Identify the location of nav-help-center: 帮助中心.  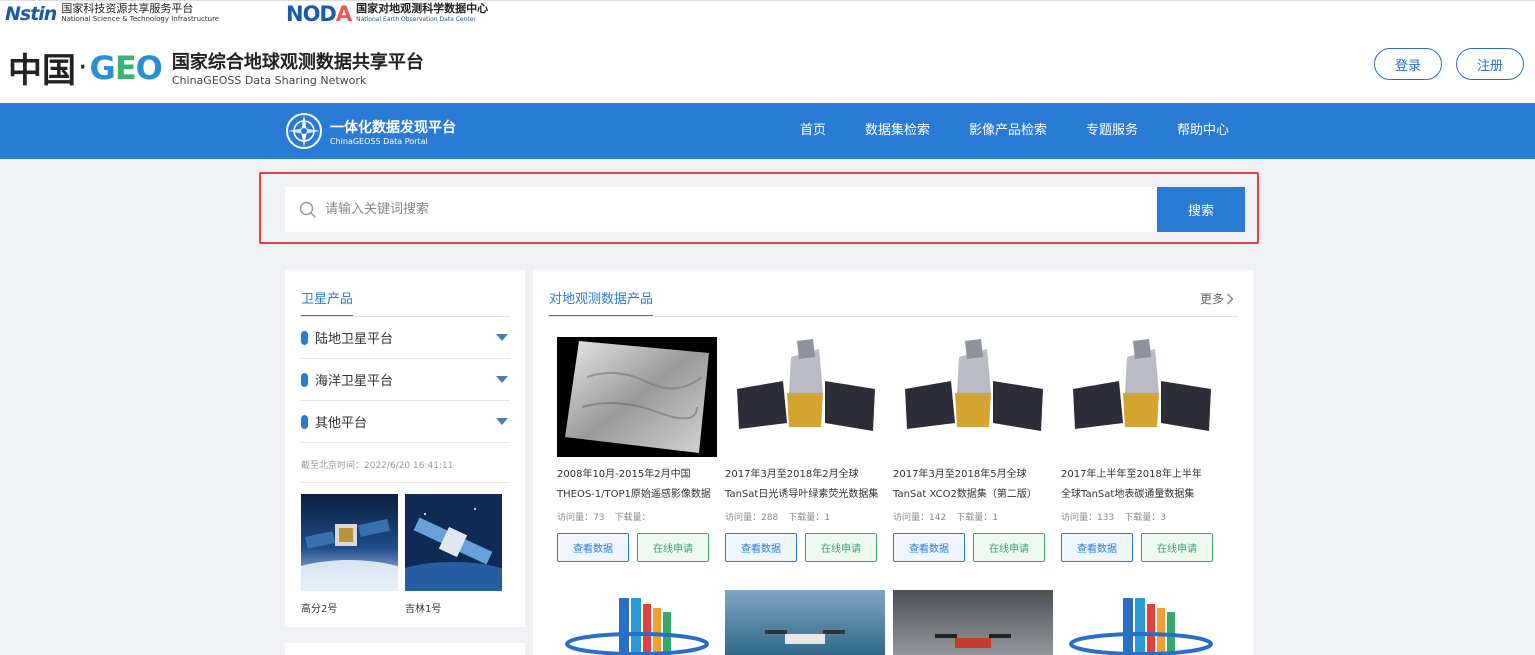
(1203, 131).